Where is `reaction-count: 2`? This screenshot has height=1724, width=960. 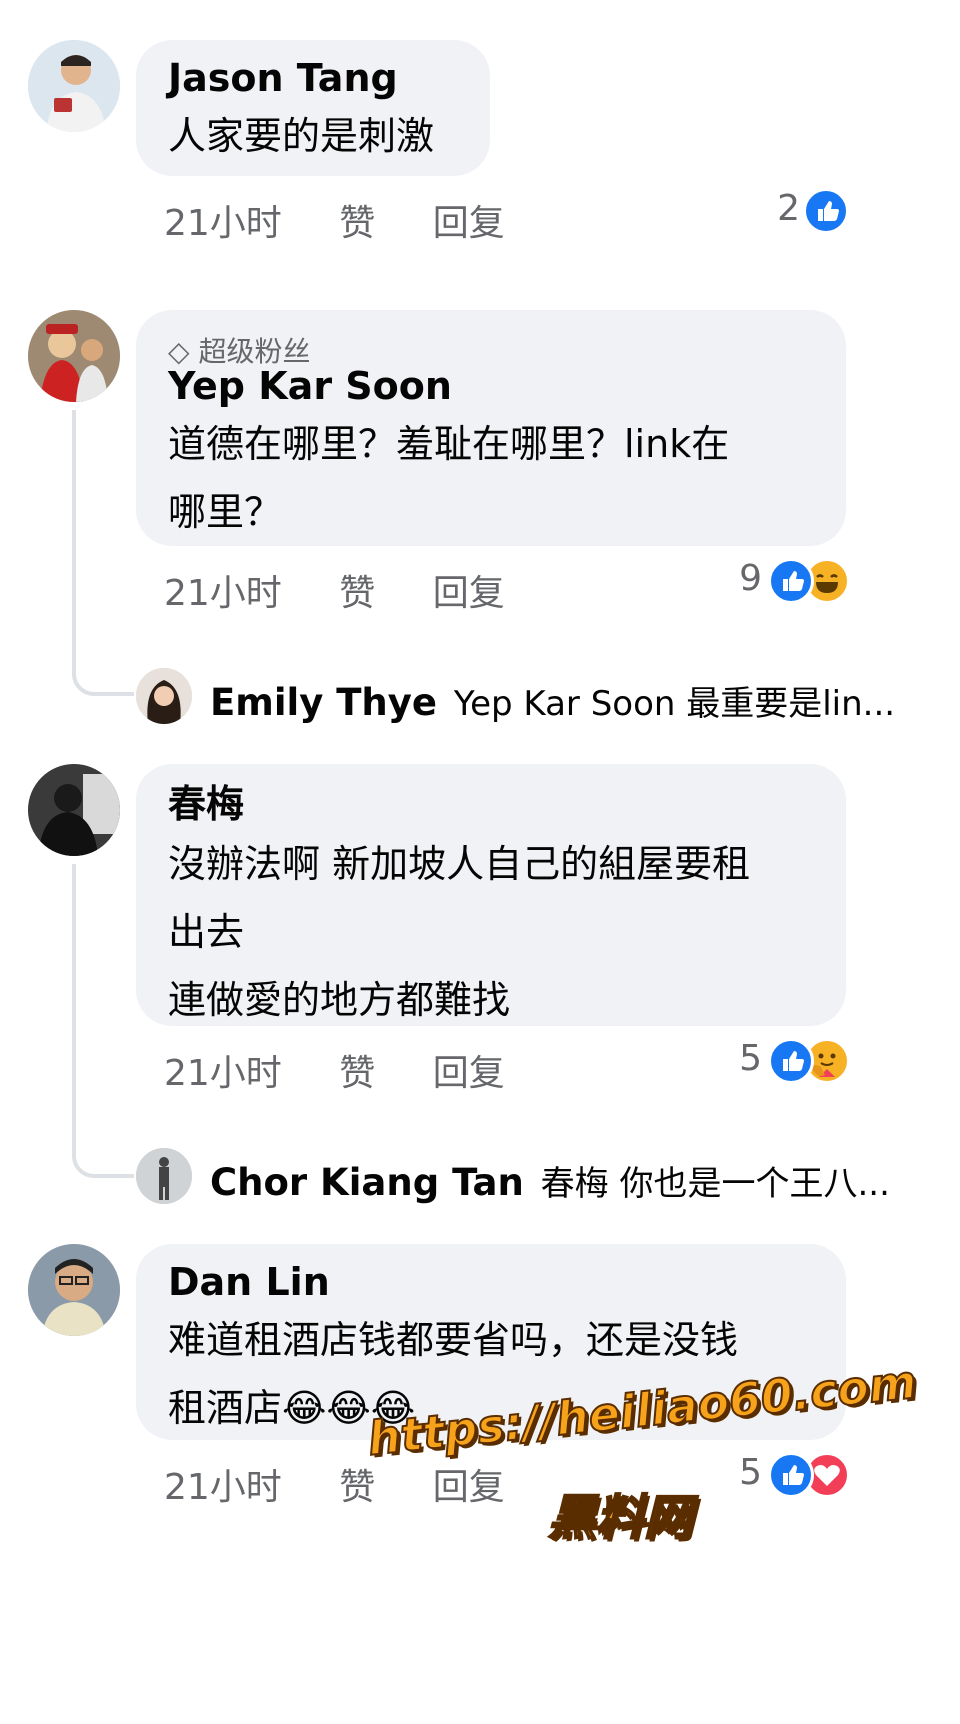
reaction-count: 2 is located at coordinates (780, 208).